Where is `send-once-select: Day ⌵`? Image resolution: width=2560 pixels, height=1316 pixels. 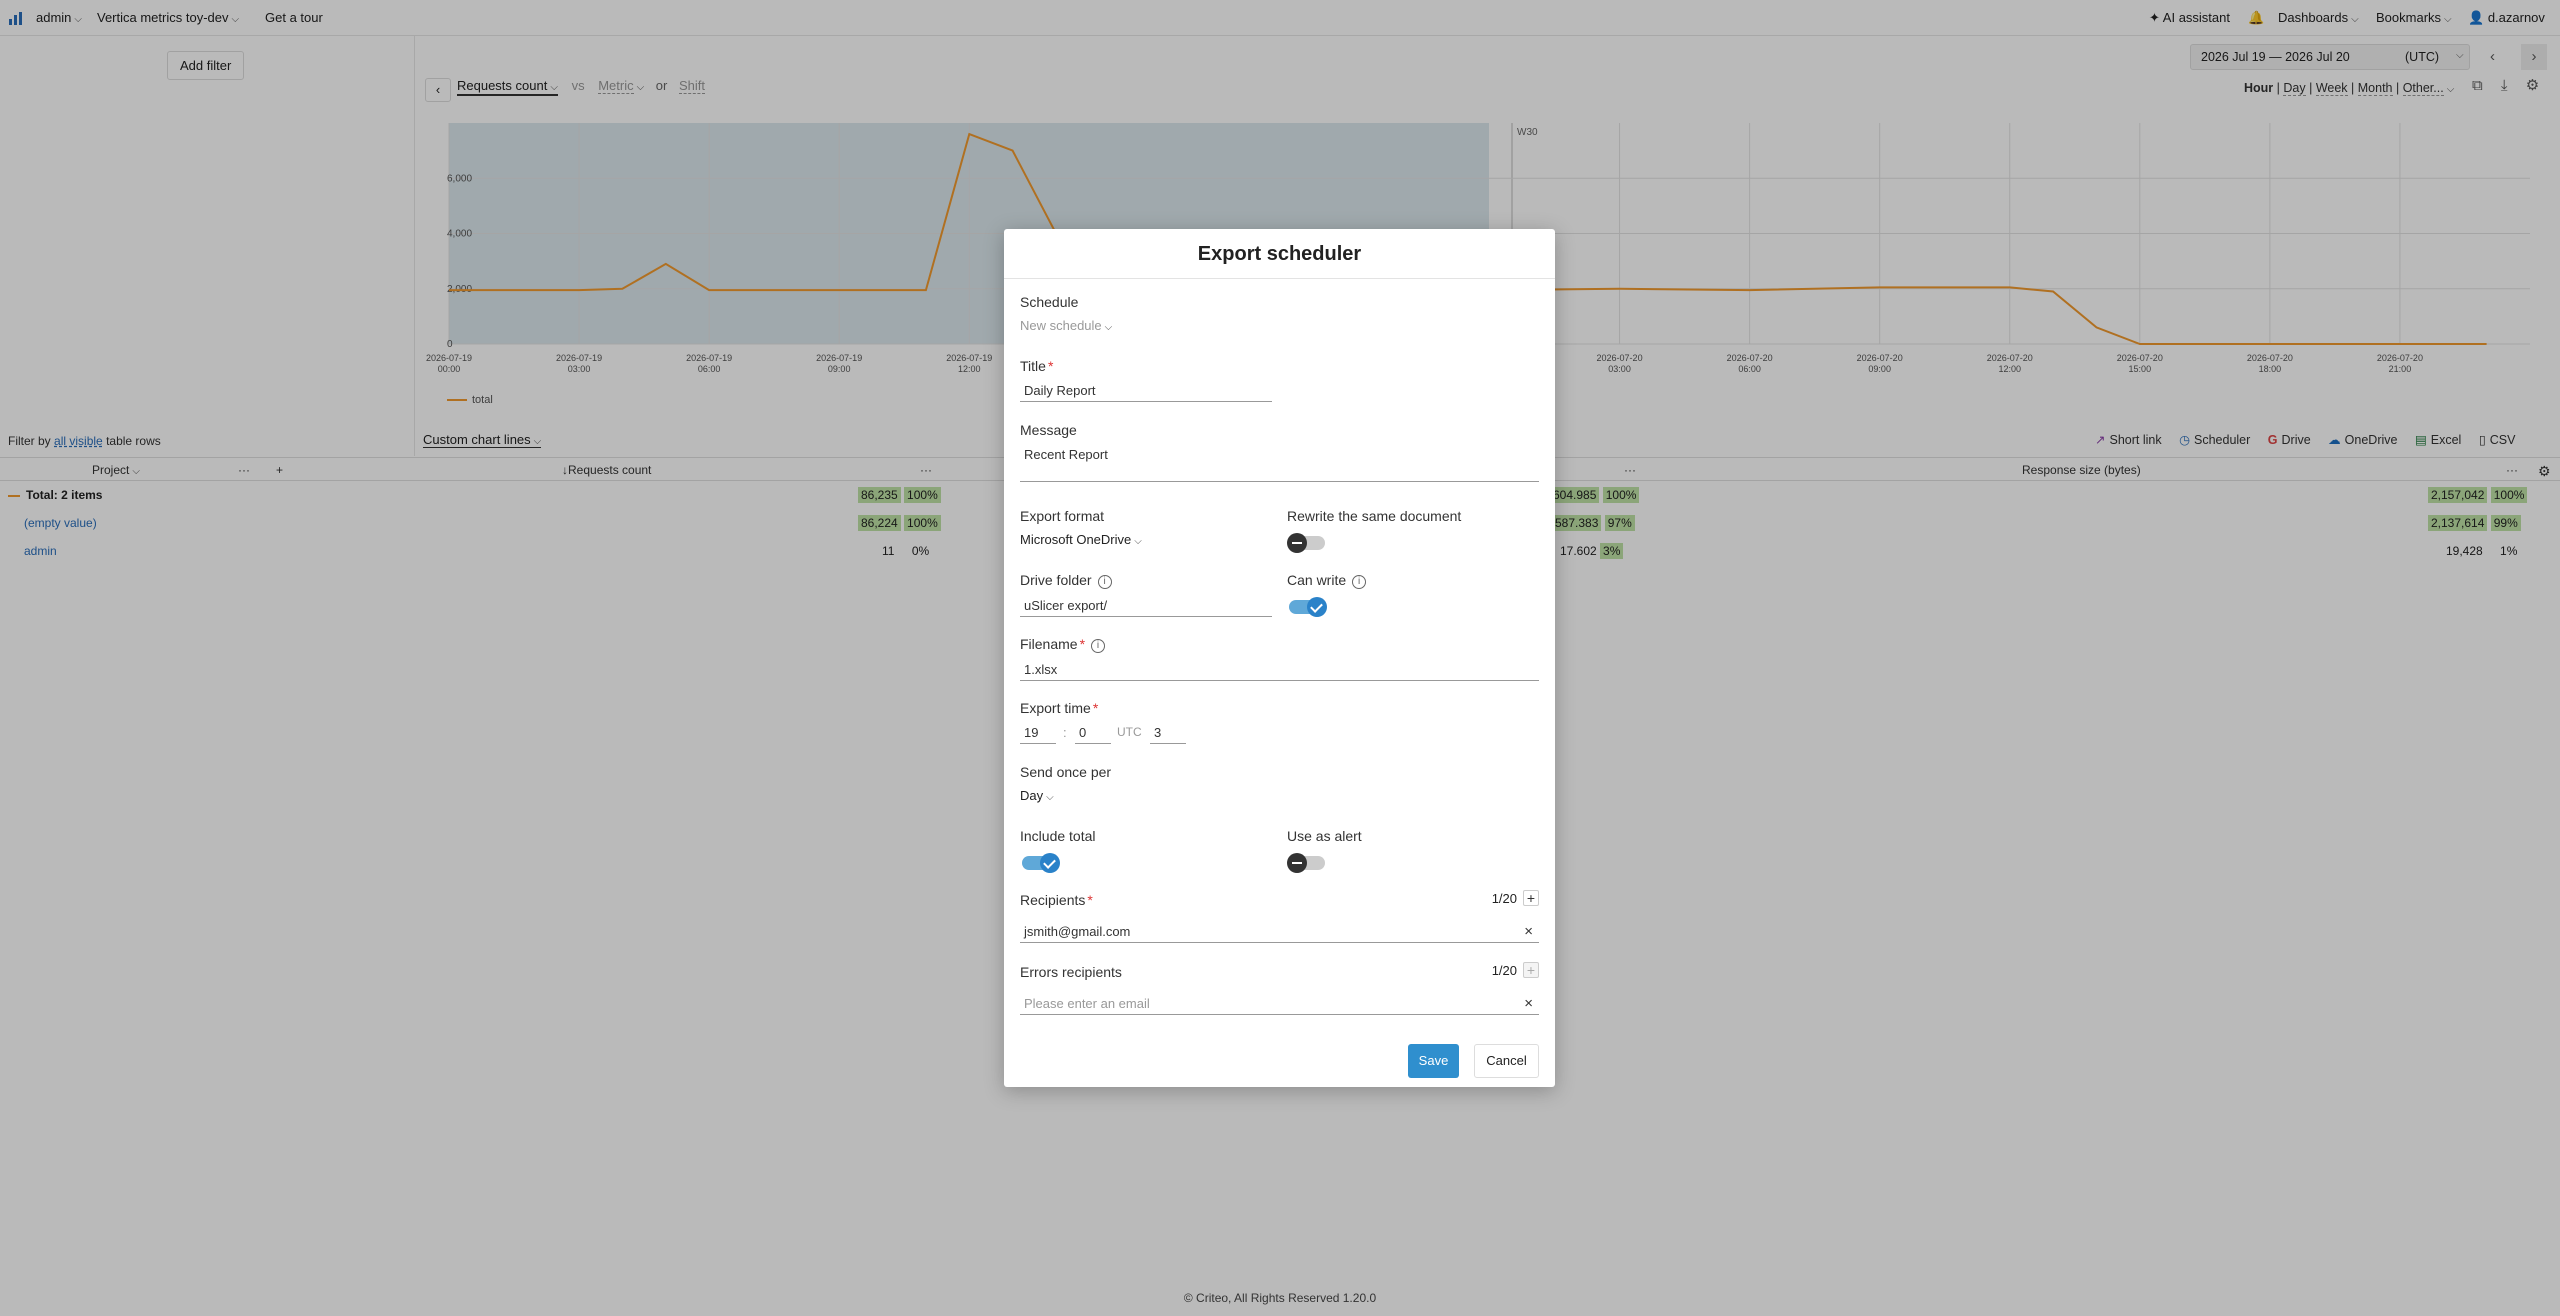
send-once-select: Day ⌵ is located at coordinates (1065, 795).